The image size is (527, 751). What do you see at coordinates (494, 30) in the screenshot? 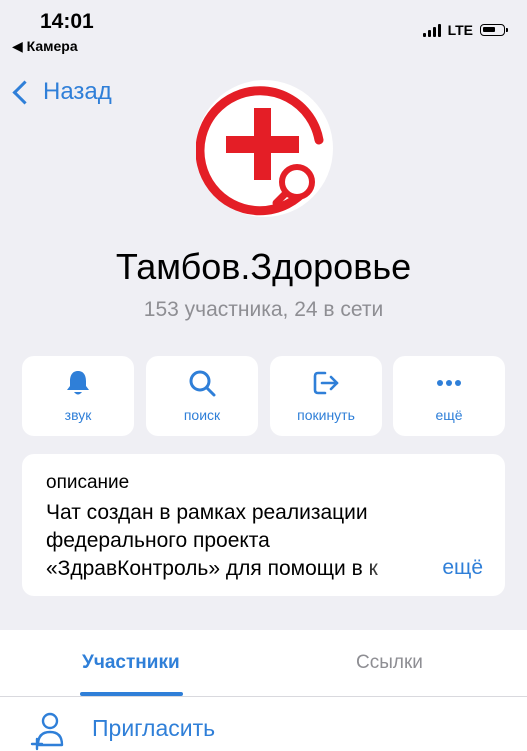
I see `battery-icon` at bounding box center [494, 30].